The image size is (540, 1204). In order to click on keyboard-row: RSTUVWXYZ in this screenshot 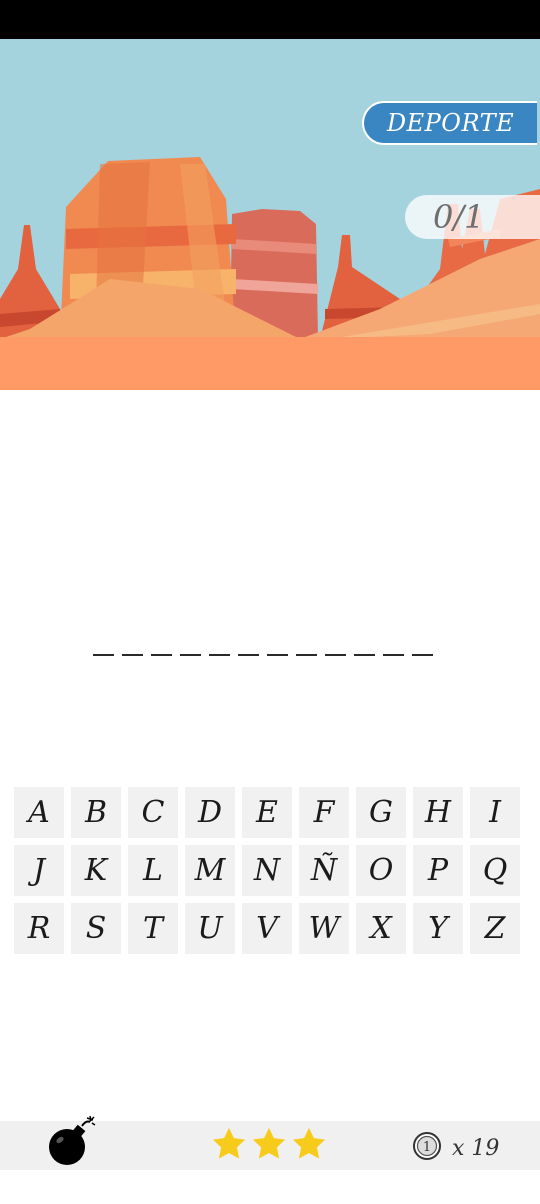, I will do `click(270, 928)`.